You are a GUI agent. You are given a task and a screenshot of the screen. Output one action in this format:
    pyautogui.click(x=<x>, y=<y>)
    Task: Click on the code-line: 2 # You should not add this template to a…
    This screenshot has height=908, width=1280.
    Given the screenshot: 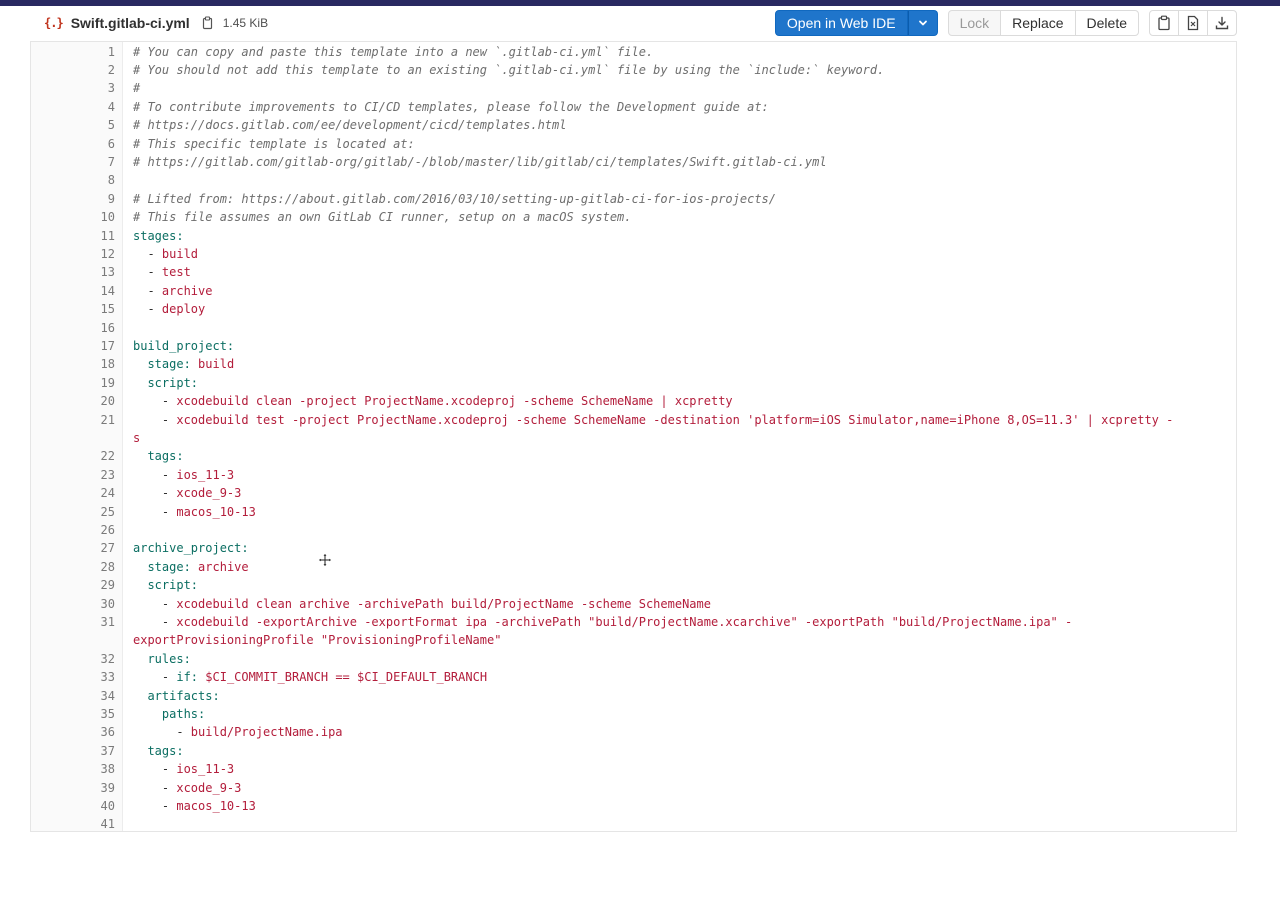 What is the action you would take?
    pyautogui.click(x=633, y=70)
    